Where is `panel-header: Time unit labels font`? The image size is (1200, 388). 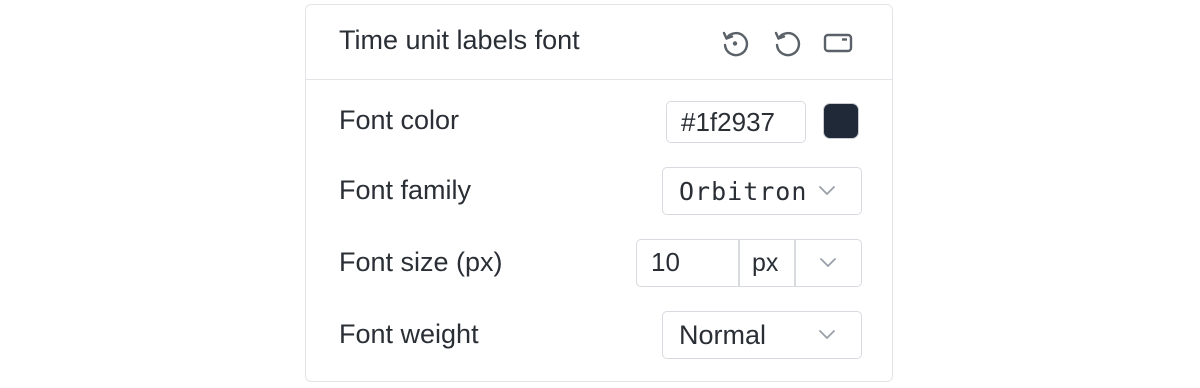 panel-header: Time unit labels font is located at coordinates (599, 42).